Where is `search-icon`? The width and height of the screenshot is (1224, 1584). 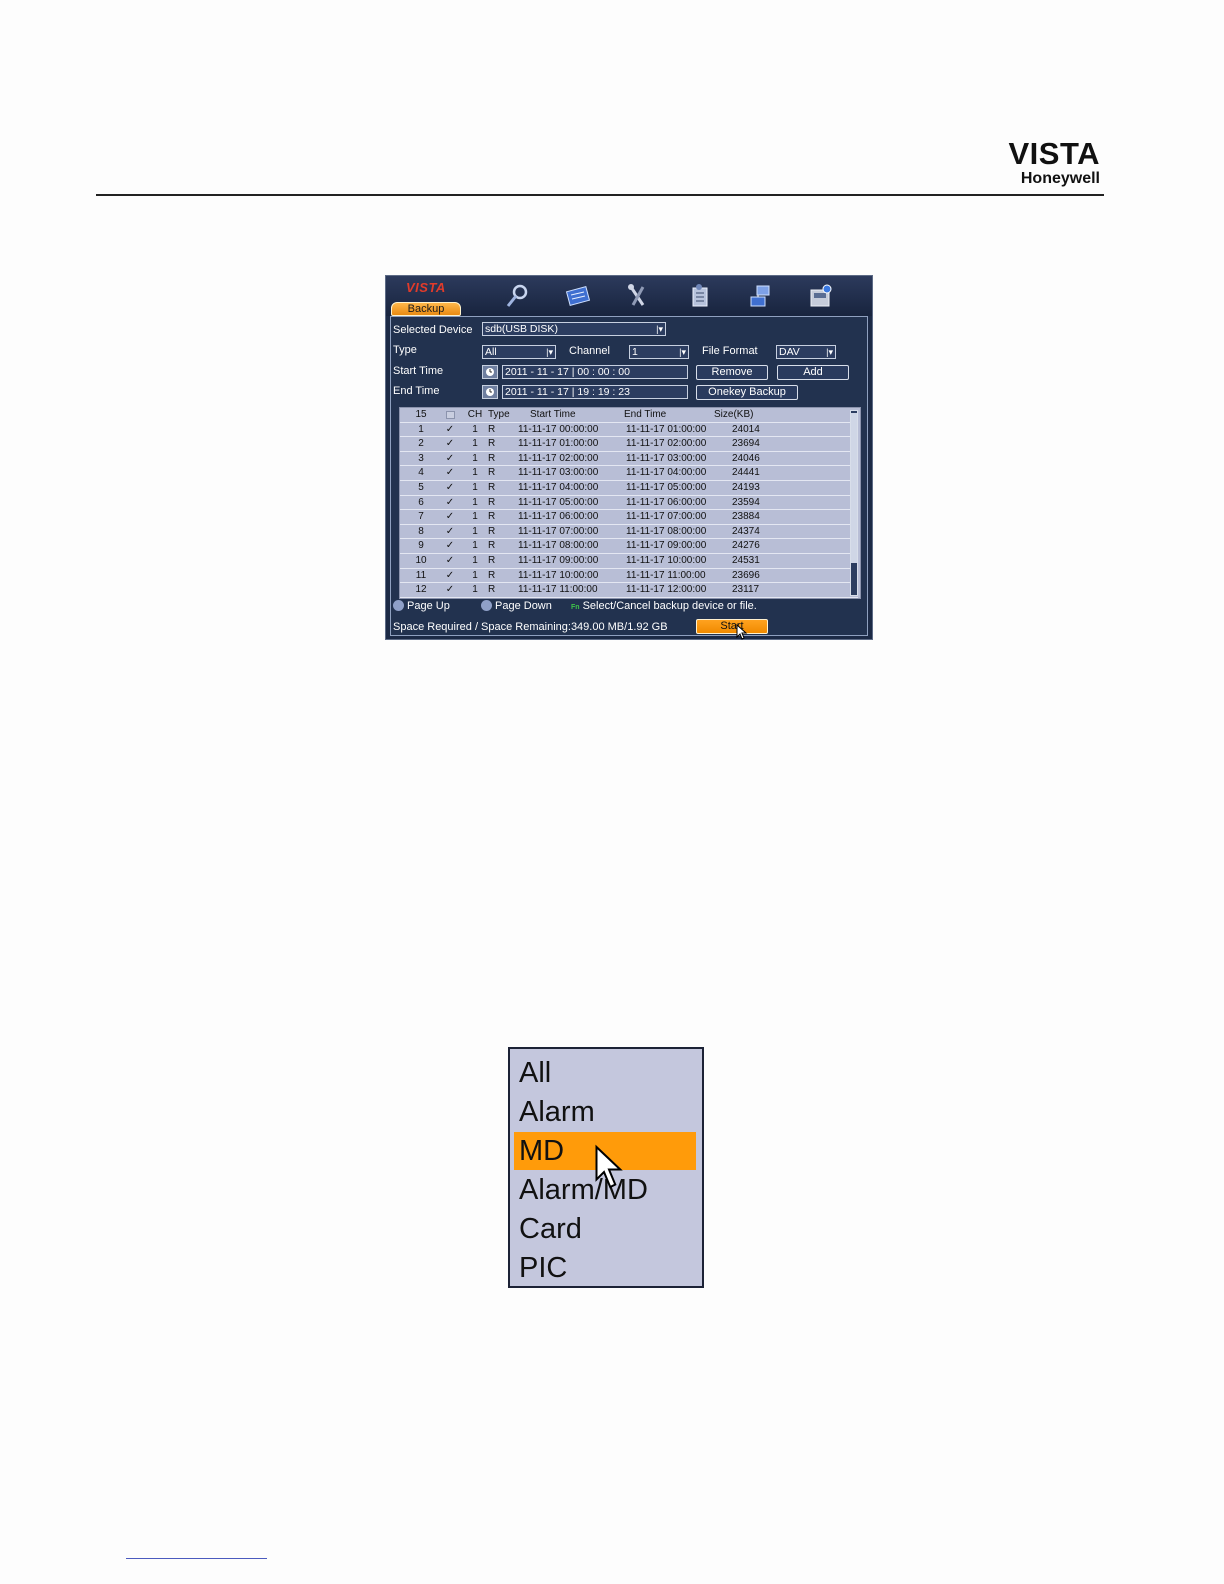 search-icon is located at coordinates (518, 296).